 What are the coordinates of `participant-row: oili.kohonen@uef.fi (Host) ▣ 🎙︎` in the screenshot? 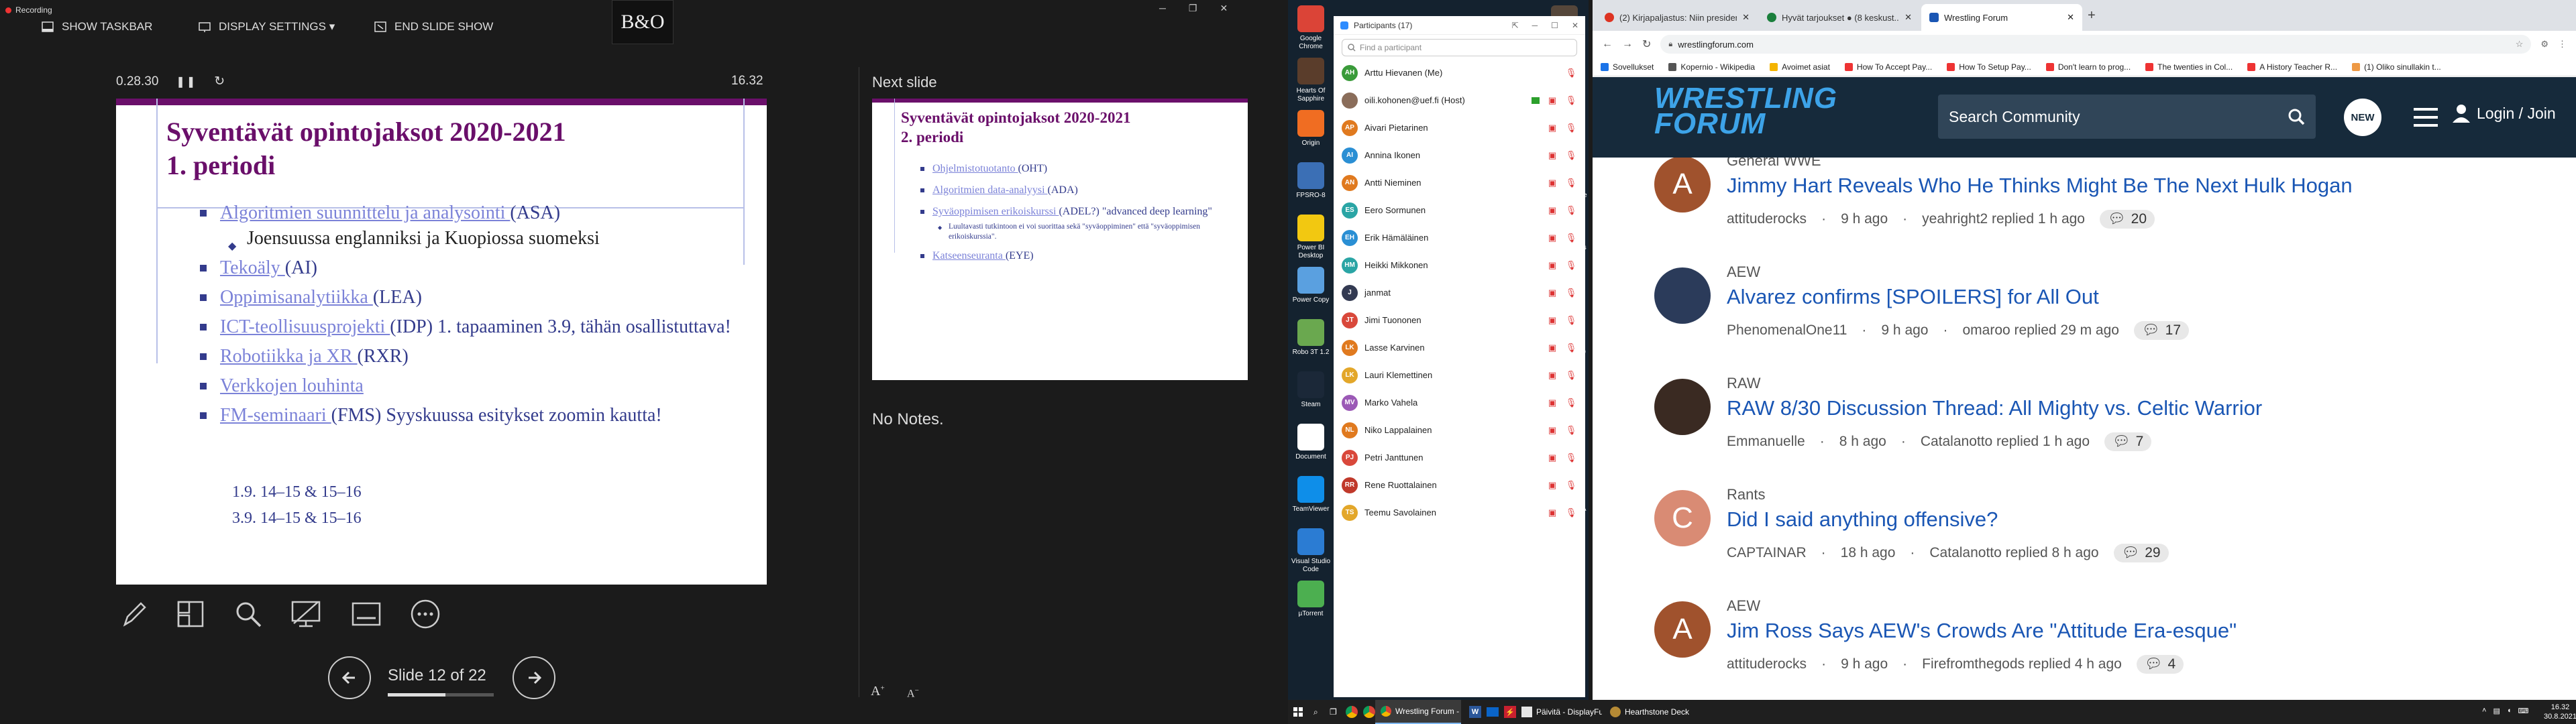 It's located at (1459, 100).